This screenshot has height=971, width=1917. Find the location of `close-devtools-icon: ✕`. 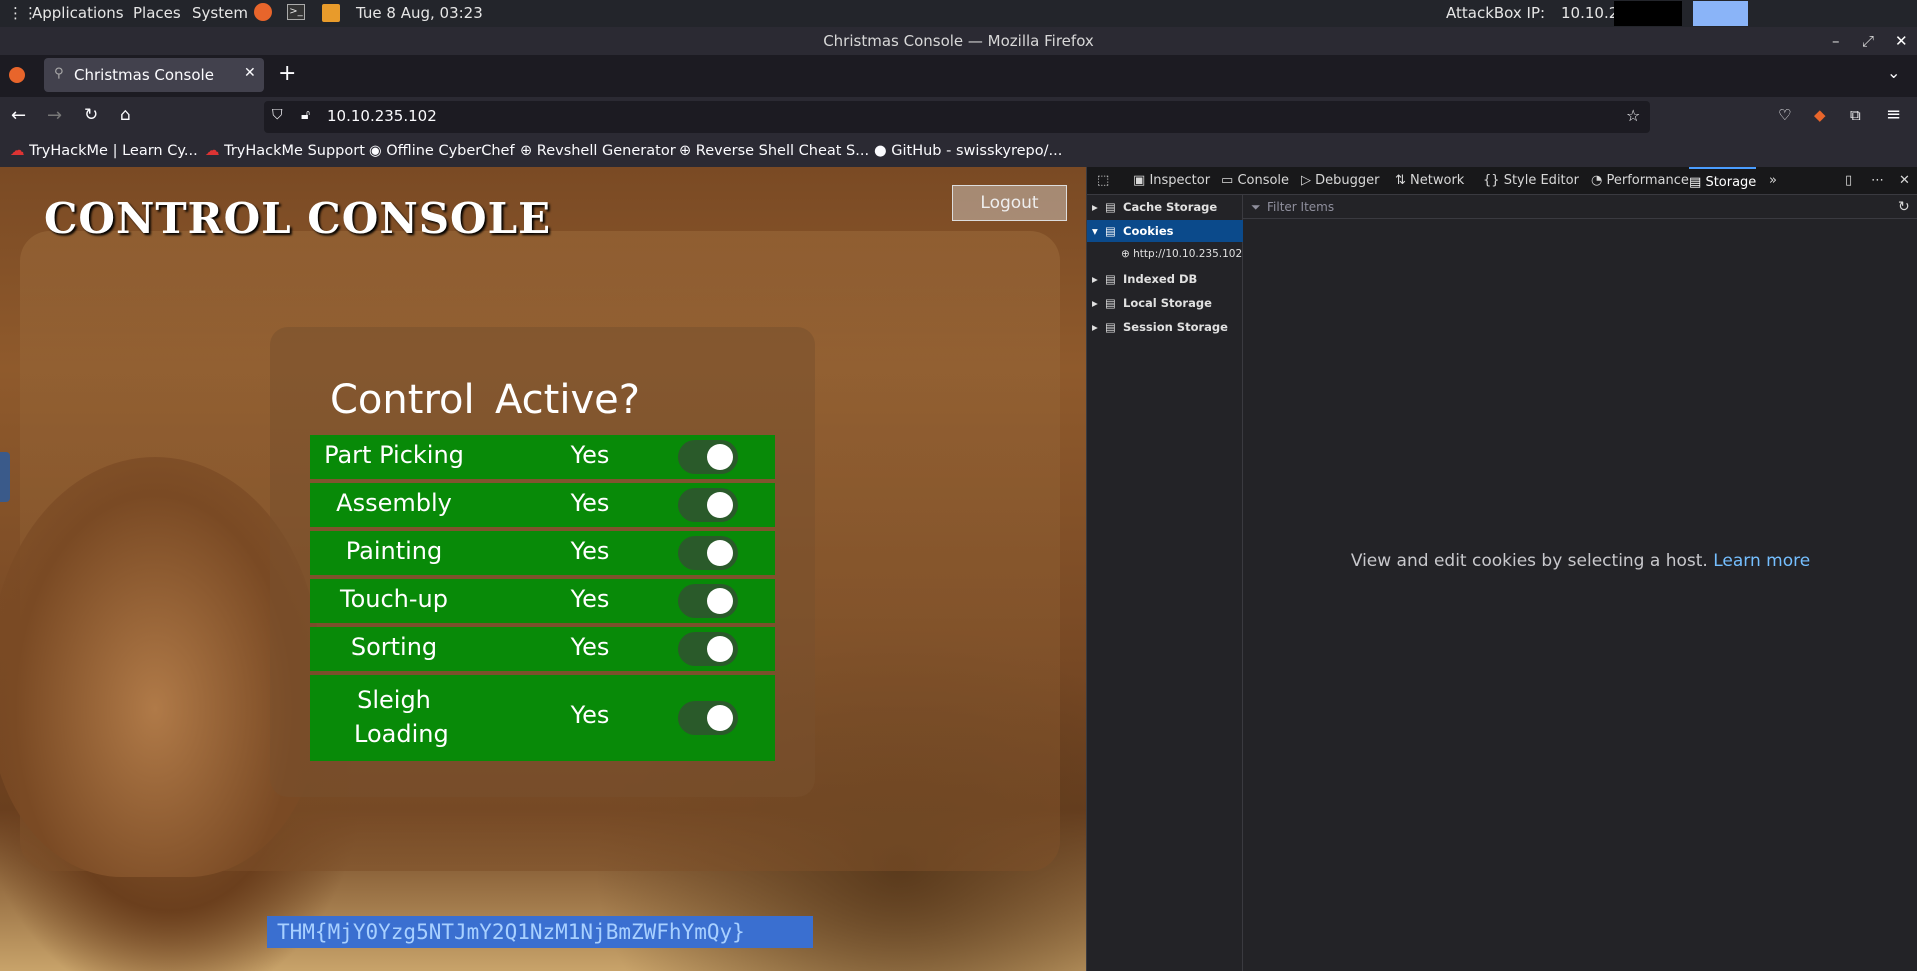

close-devtools-icon: ✕ is located at coordinates (1904, 180).